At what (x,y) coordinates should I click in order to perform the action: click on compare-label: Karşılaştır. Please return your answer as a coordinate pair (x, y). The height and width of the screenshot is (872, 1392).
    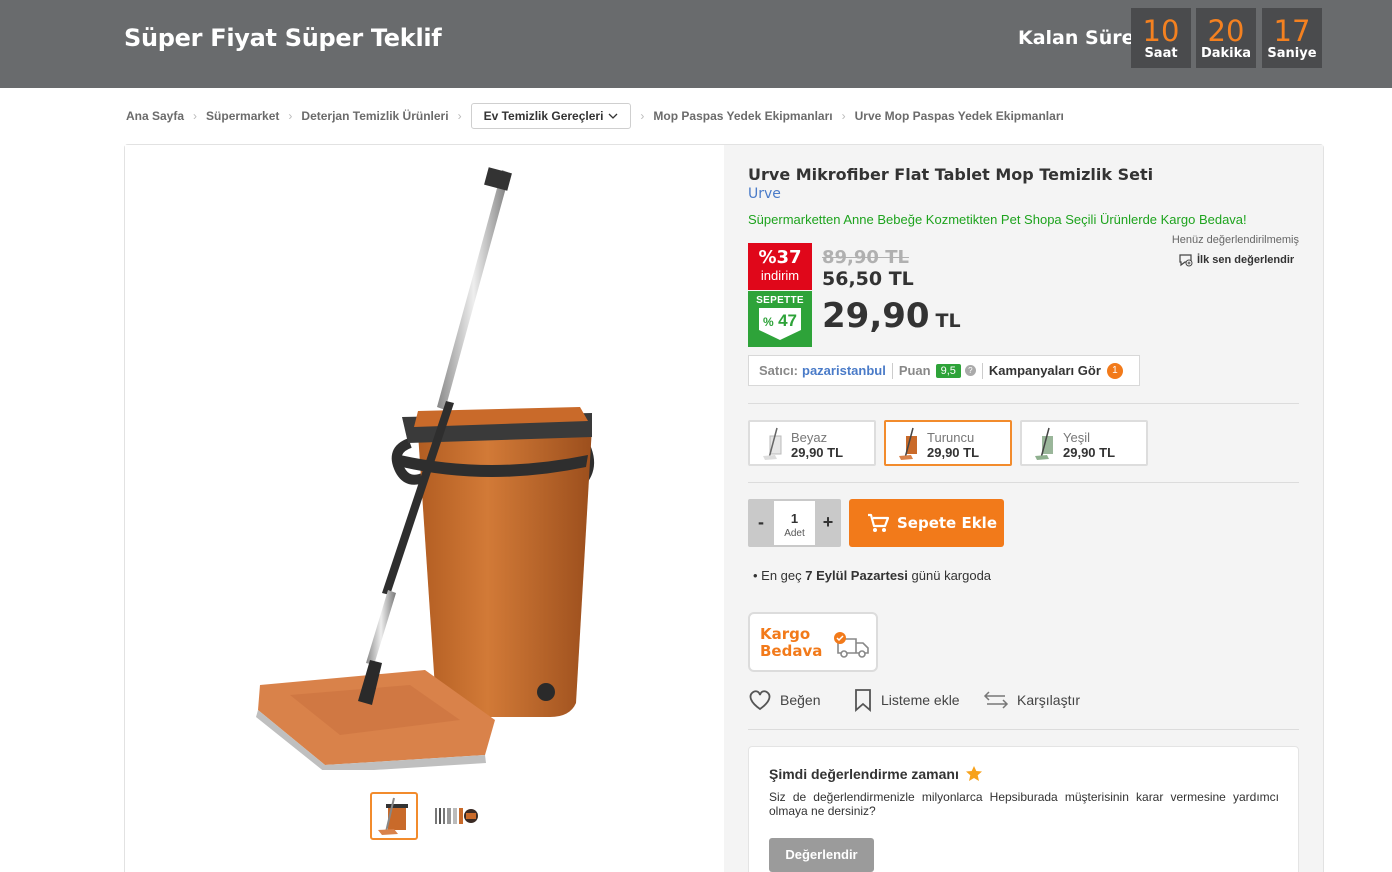
    Looking at the image, I should click on (1049, 700).